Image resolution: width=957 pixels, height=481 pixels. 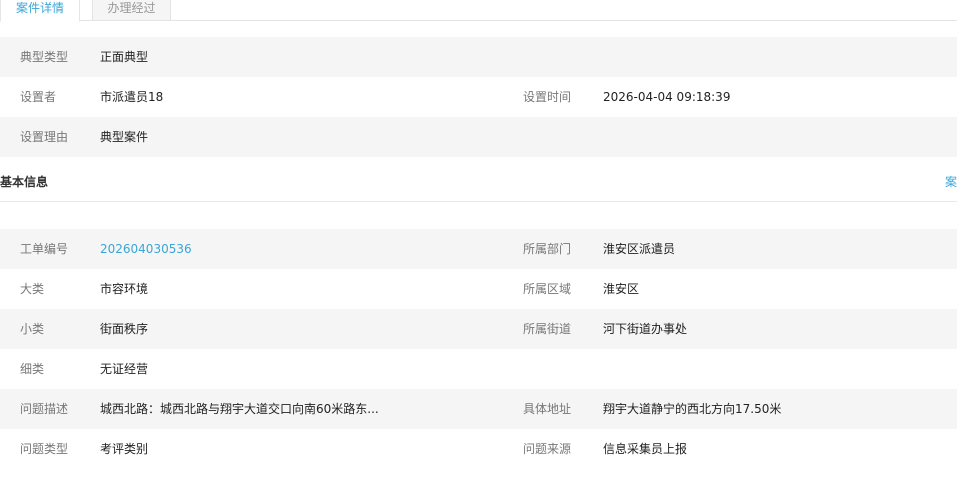 I want to click on typical-type-value: 正面典型, so click(x=124, y=57).